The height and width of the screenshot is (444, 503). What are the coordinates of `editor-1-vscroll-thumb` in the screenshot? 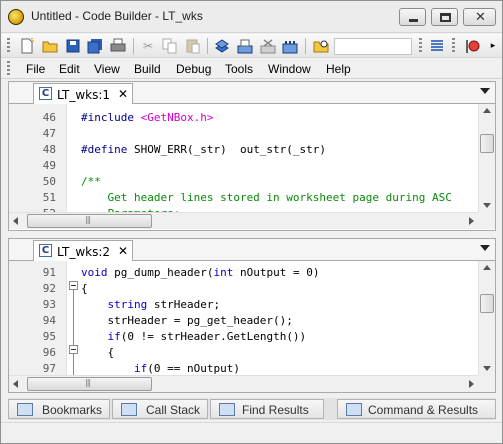 It's located at (487, 143).